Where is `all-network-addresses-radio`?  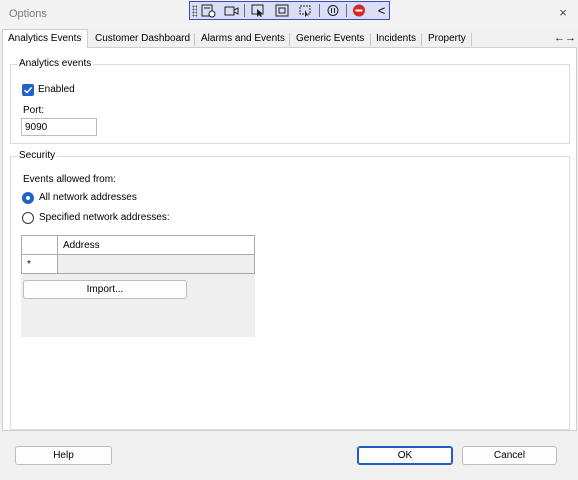 all-network-addresses-radio is located at coordinates (28, 198).